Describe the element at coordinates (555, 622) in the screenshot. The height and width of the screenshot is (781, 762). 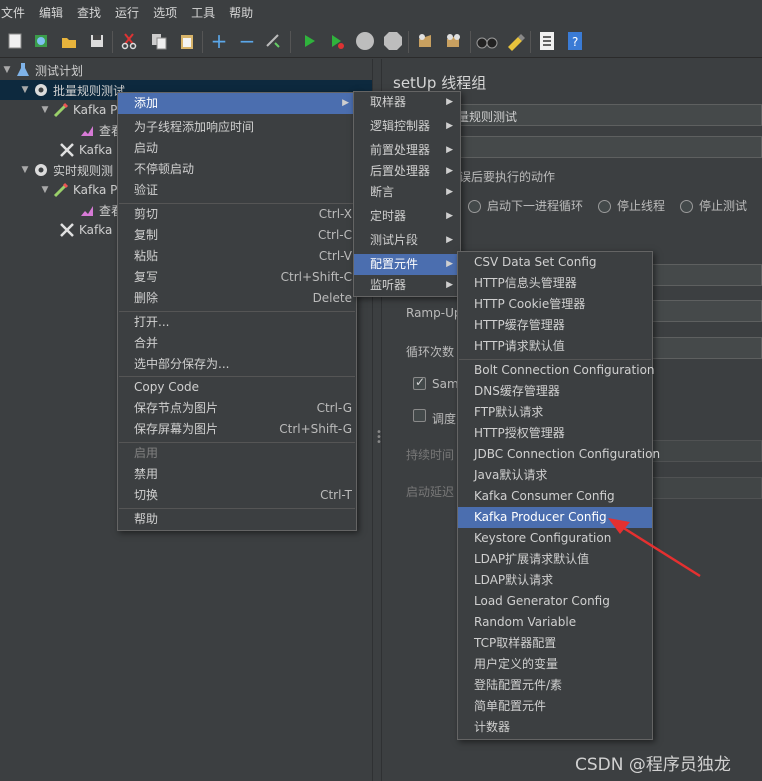
I see `menu-item-random-variable: Random Variable` at that location.